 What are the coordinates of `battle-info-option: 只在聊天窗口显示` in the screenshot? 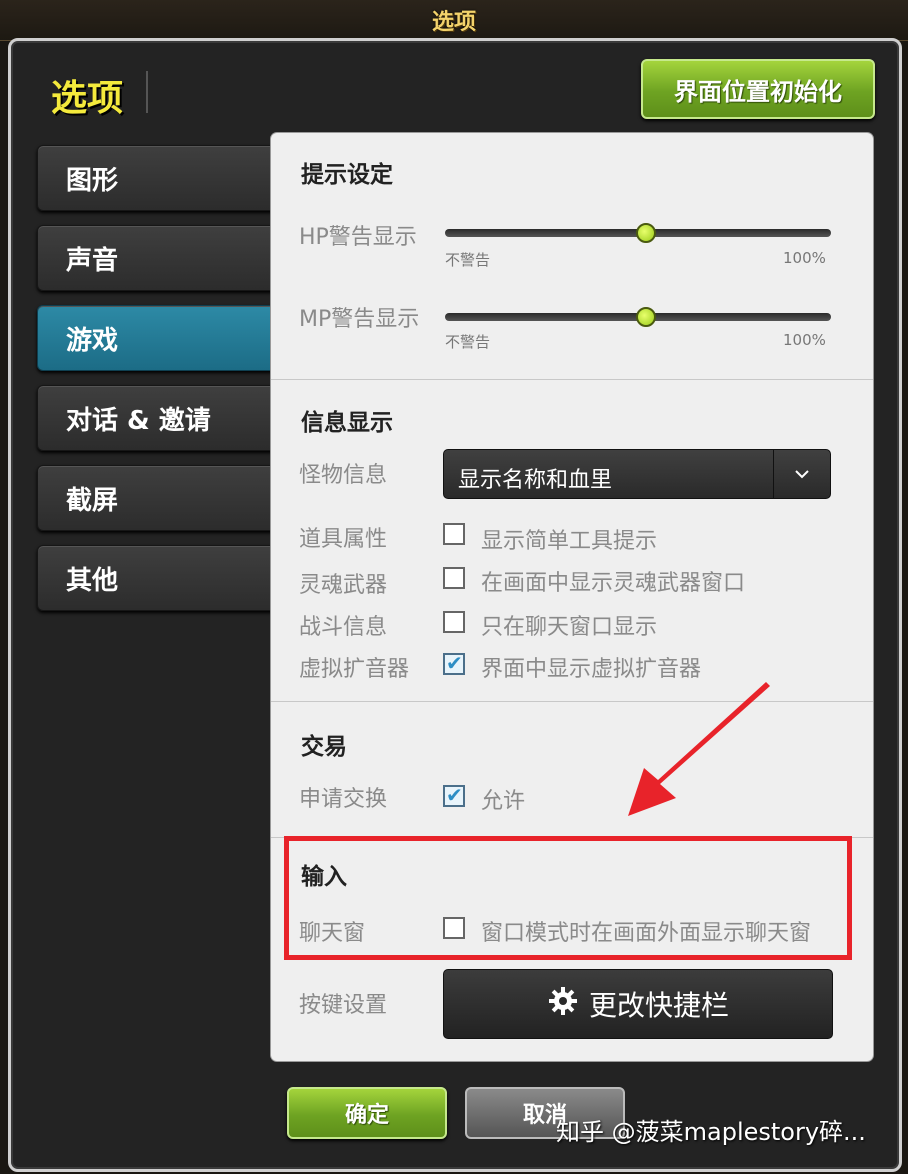 It's located at (569, 627).